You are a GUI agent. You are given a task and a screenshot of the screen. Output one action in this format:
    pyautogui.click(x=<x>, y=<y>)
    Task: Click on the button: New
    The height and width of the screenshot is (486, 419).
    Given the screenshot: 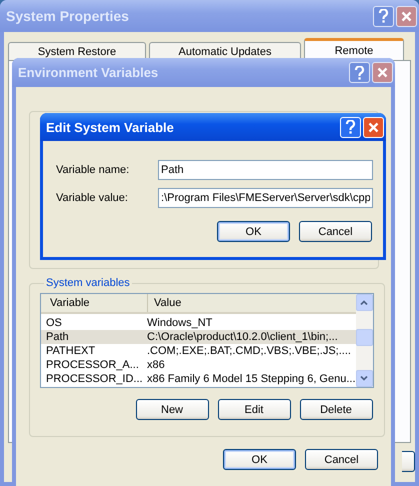 What is the action you would take?
    pyautogui.click(x=172, y=409)
    